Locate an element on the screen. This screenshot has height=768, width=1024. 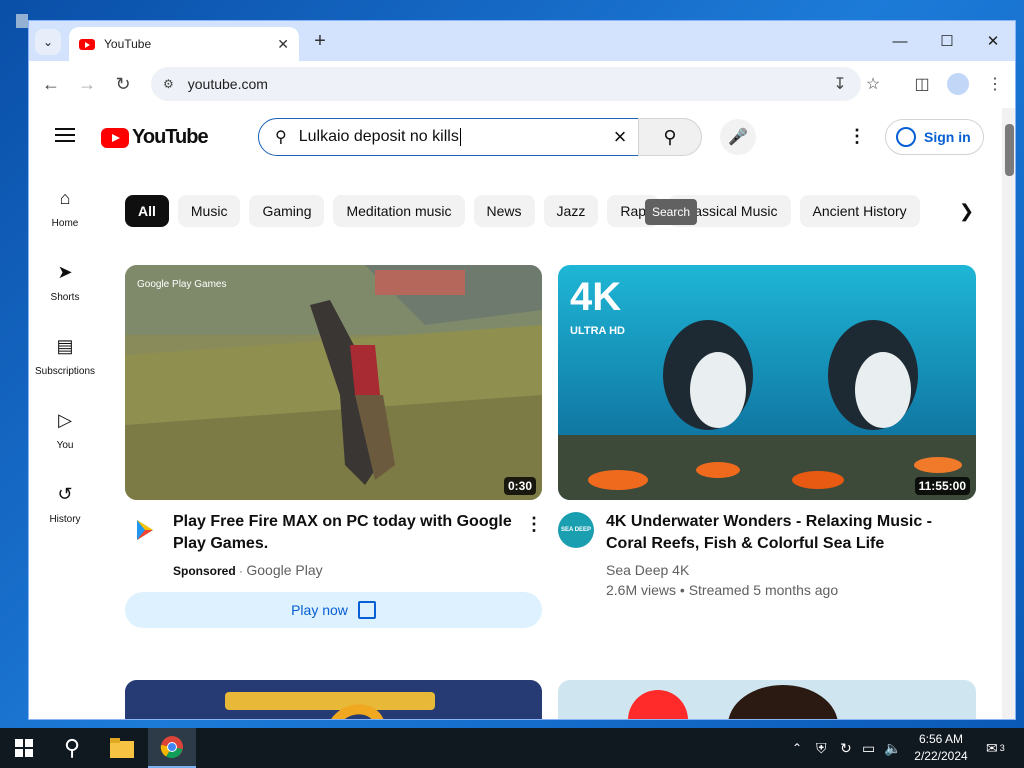
search-button: ⚲ is located at coordinates (670, 137).